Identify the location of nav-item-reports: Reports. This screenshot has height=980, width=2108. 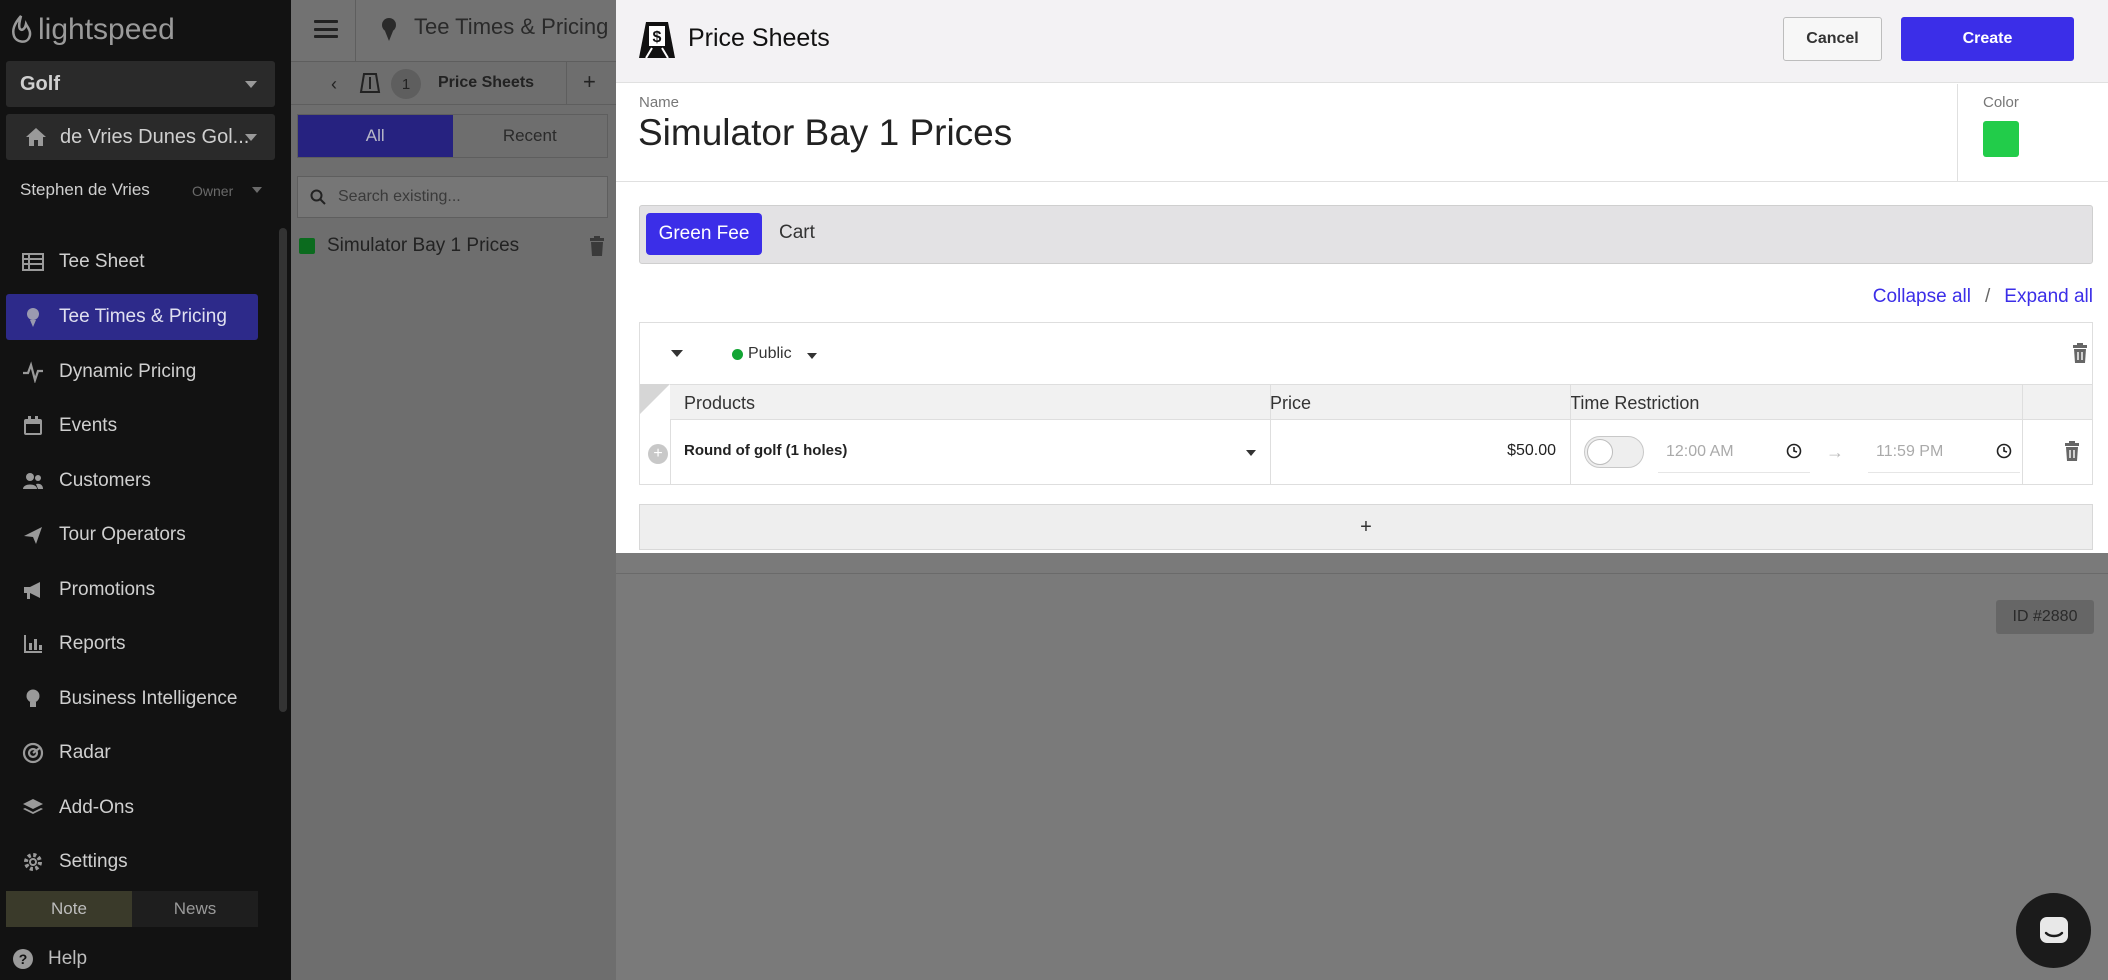
(132, 644).